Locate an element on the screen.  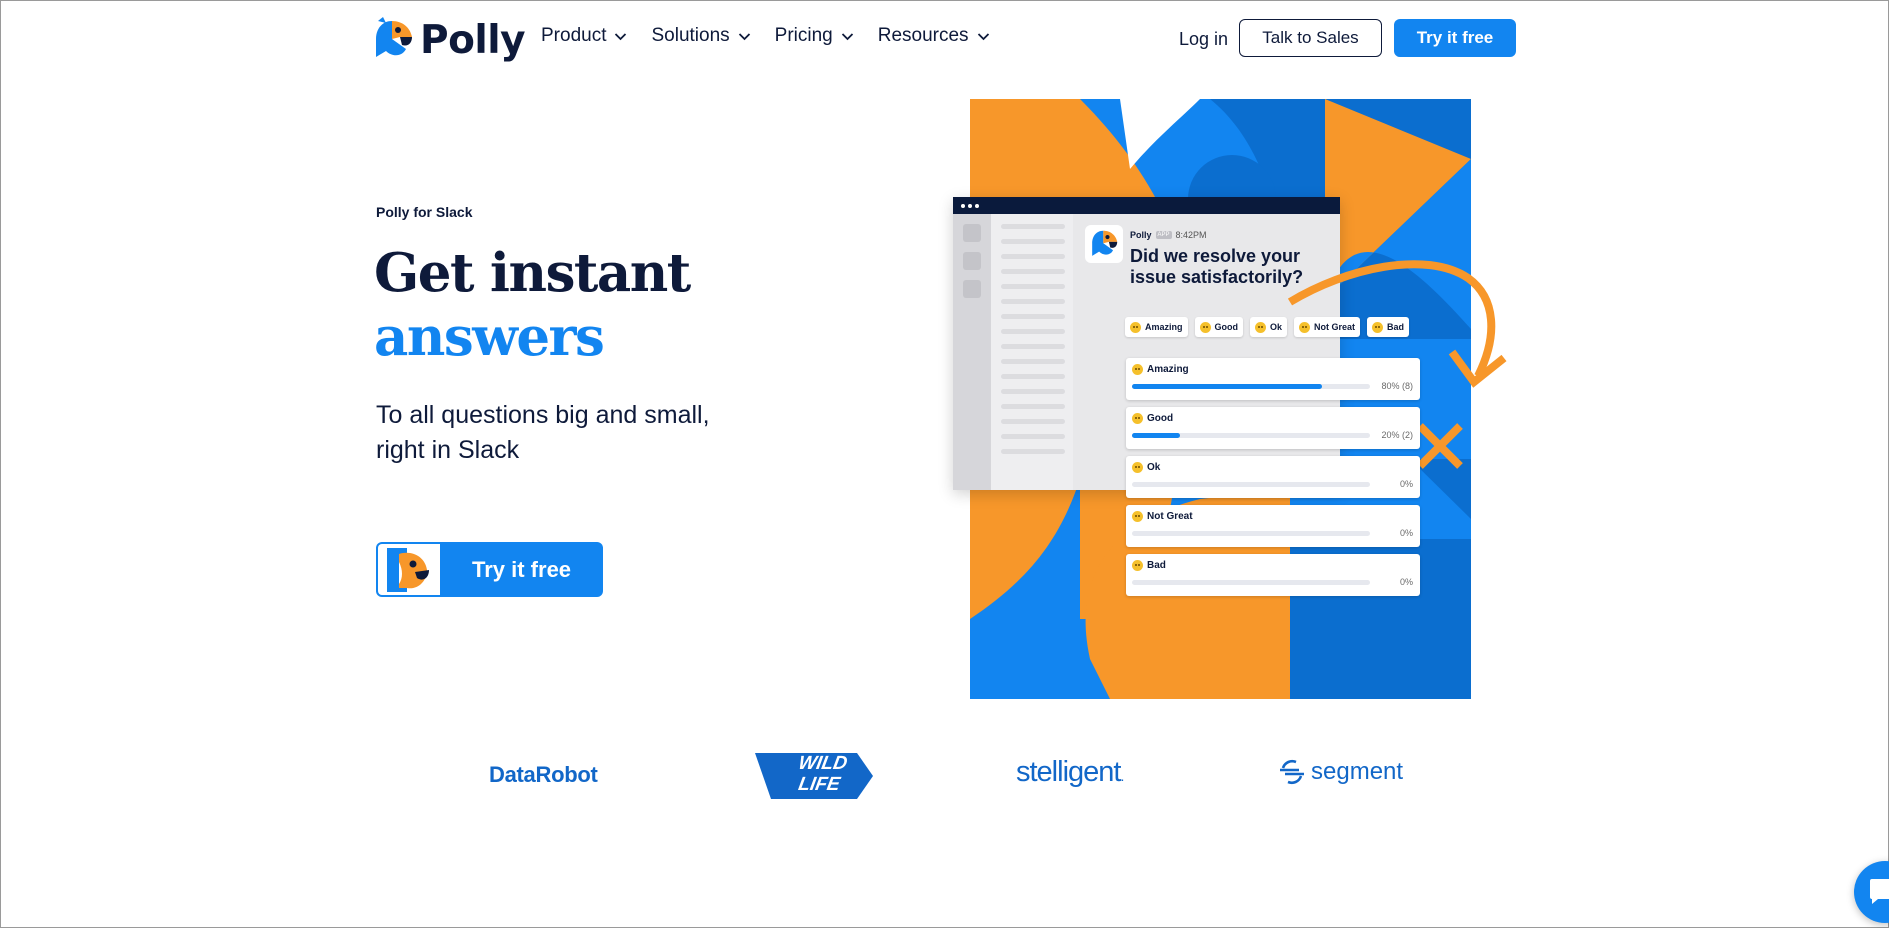
nav-product: Product is located at coordinates (584, 36).